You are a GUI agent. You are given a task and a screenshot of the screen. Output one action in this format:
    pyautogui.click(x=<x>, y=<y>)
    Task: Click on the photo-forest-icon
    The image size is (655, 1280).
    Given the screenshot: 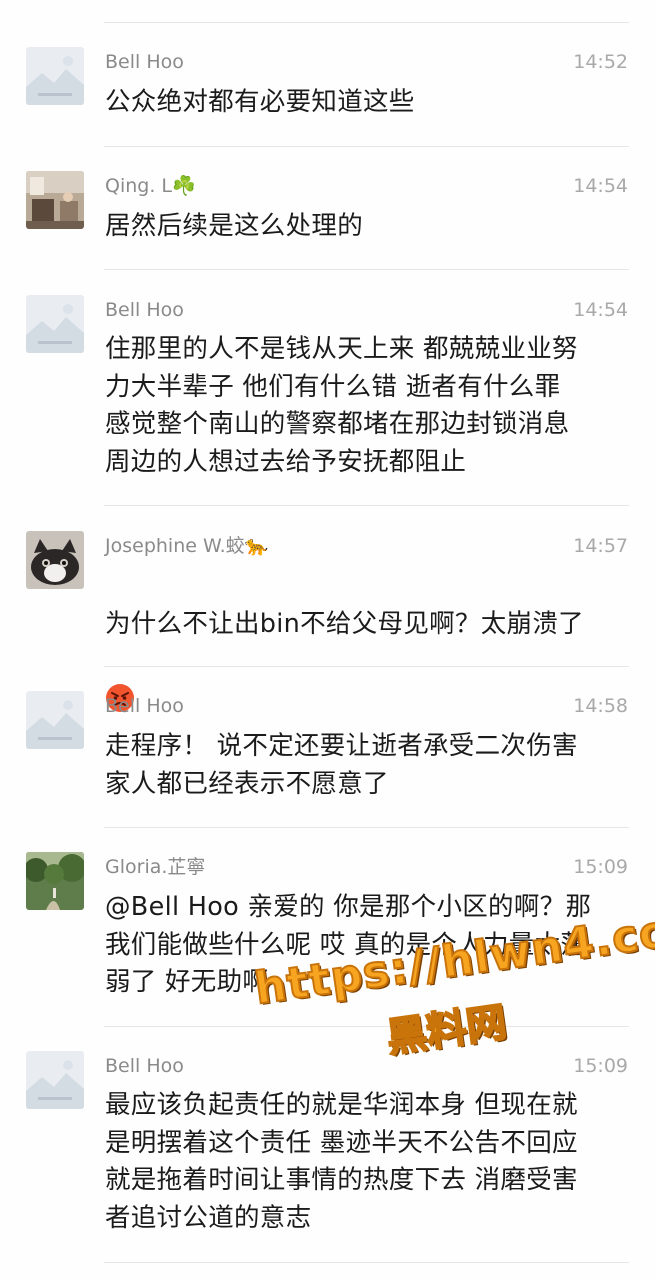 What is the action you would take?
    pyautogui.click(x=55, y=881)
    